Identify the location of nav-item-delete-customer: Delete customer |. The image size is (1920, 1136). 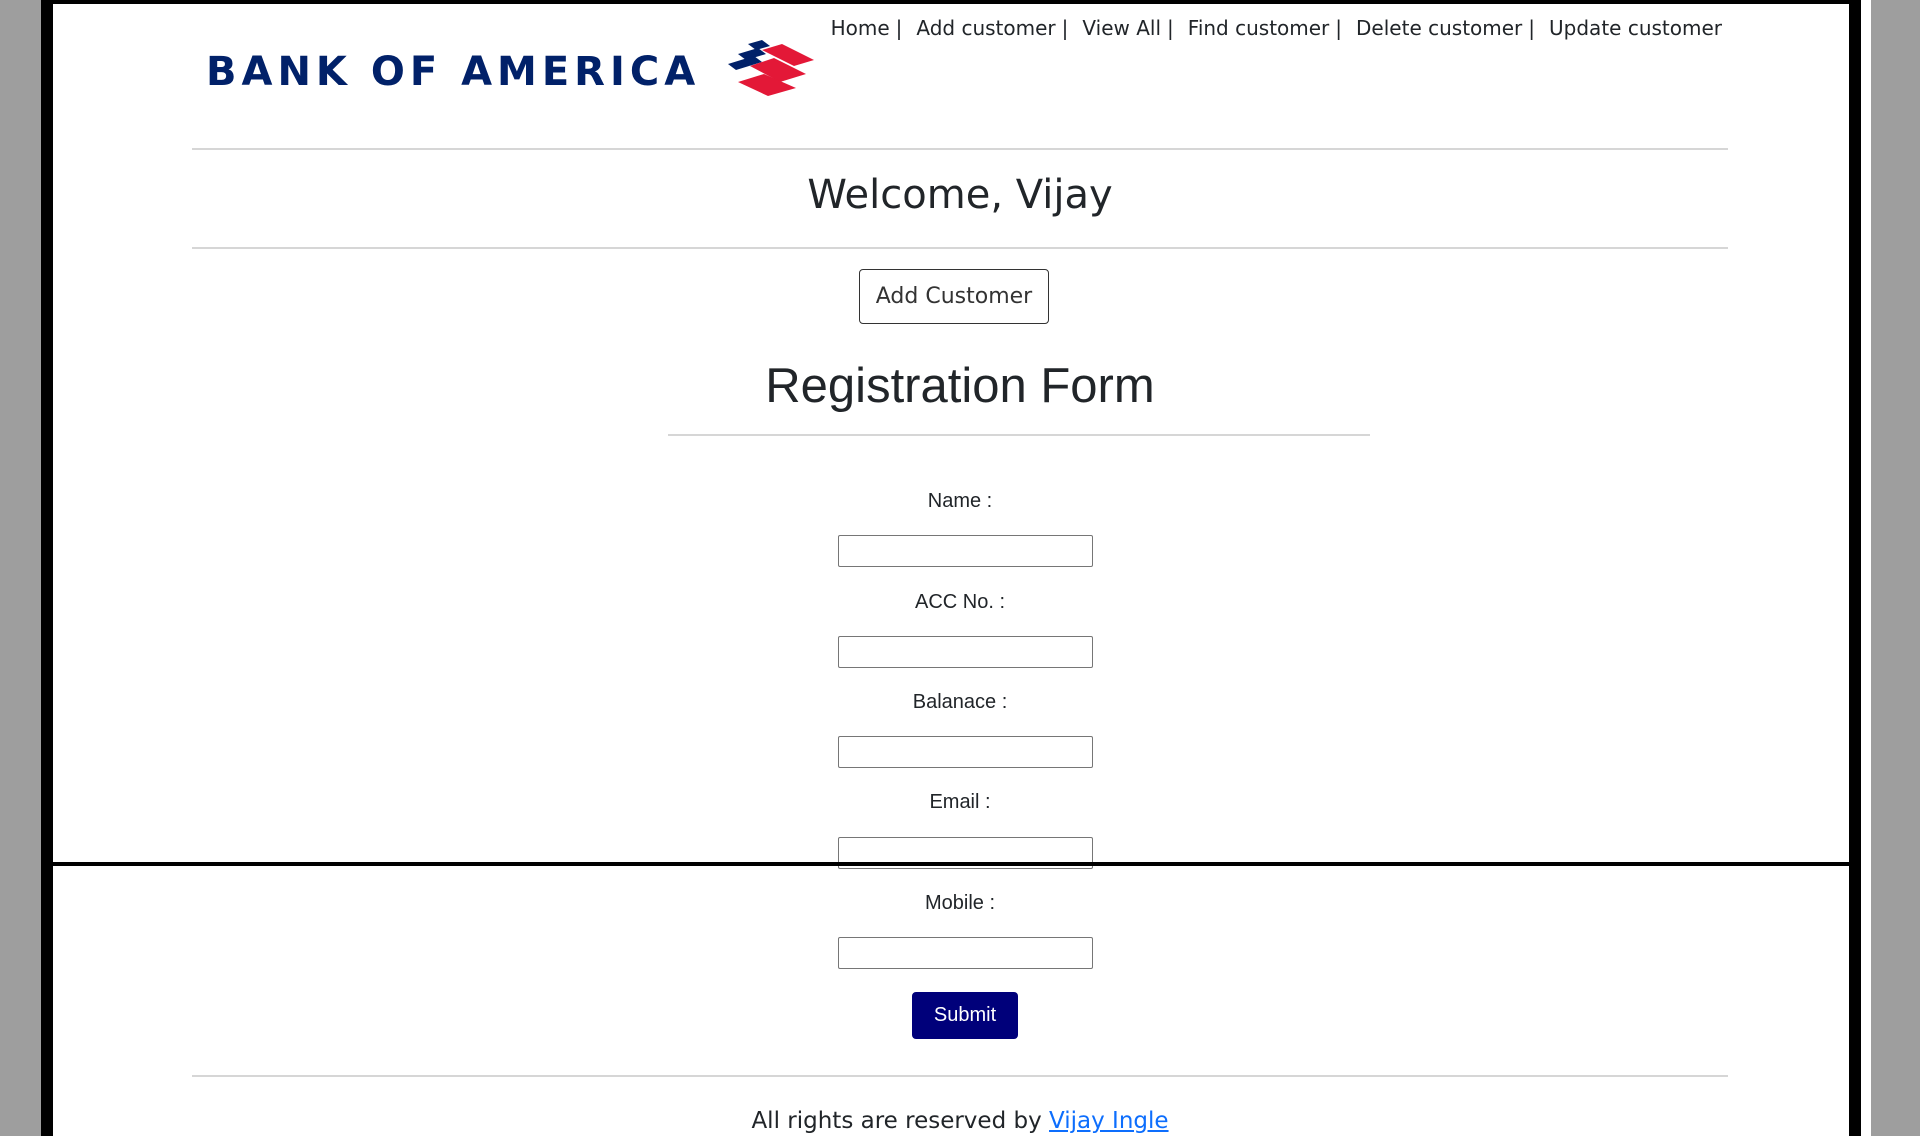
(1452, 28).